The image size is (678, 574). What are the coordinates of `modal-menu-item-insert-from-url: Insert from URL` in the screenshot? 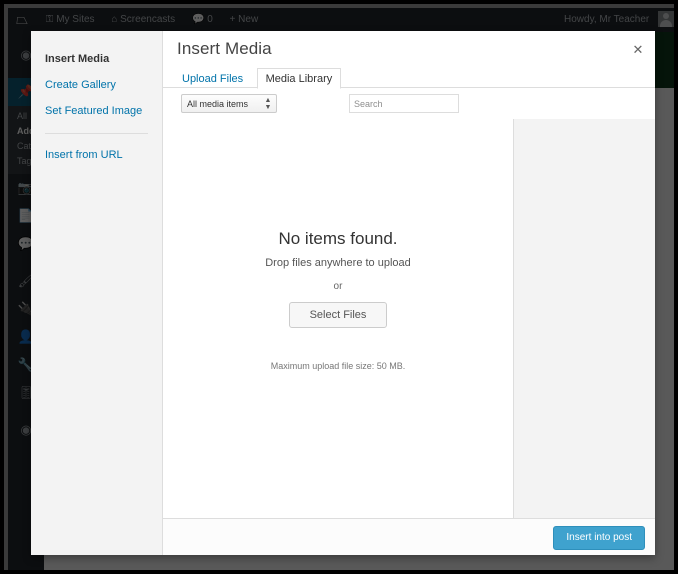 It's located at (96, 155).